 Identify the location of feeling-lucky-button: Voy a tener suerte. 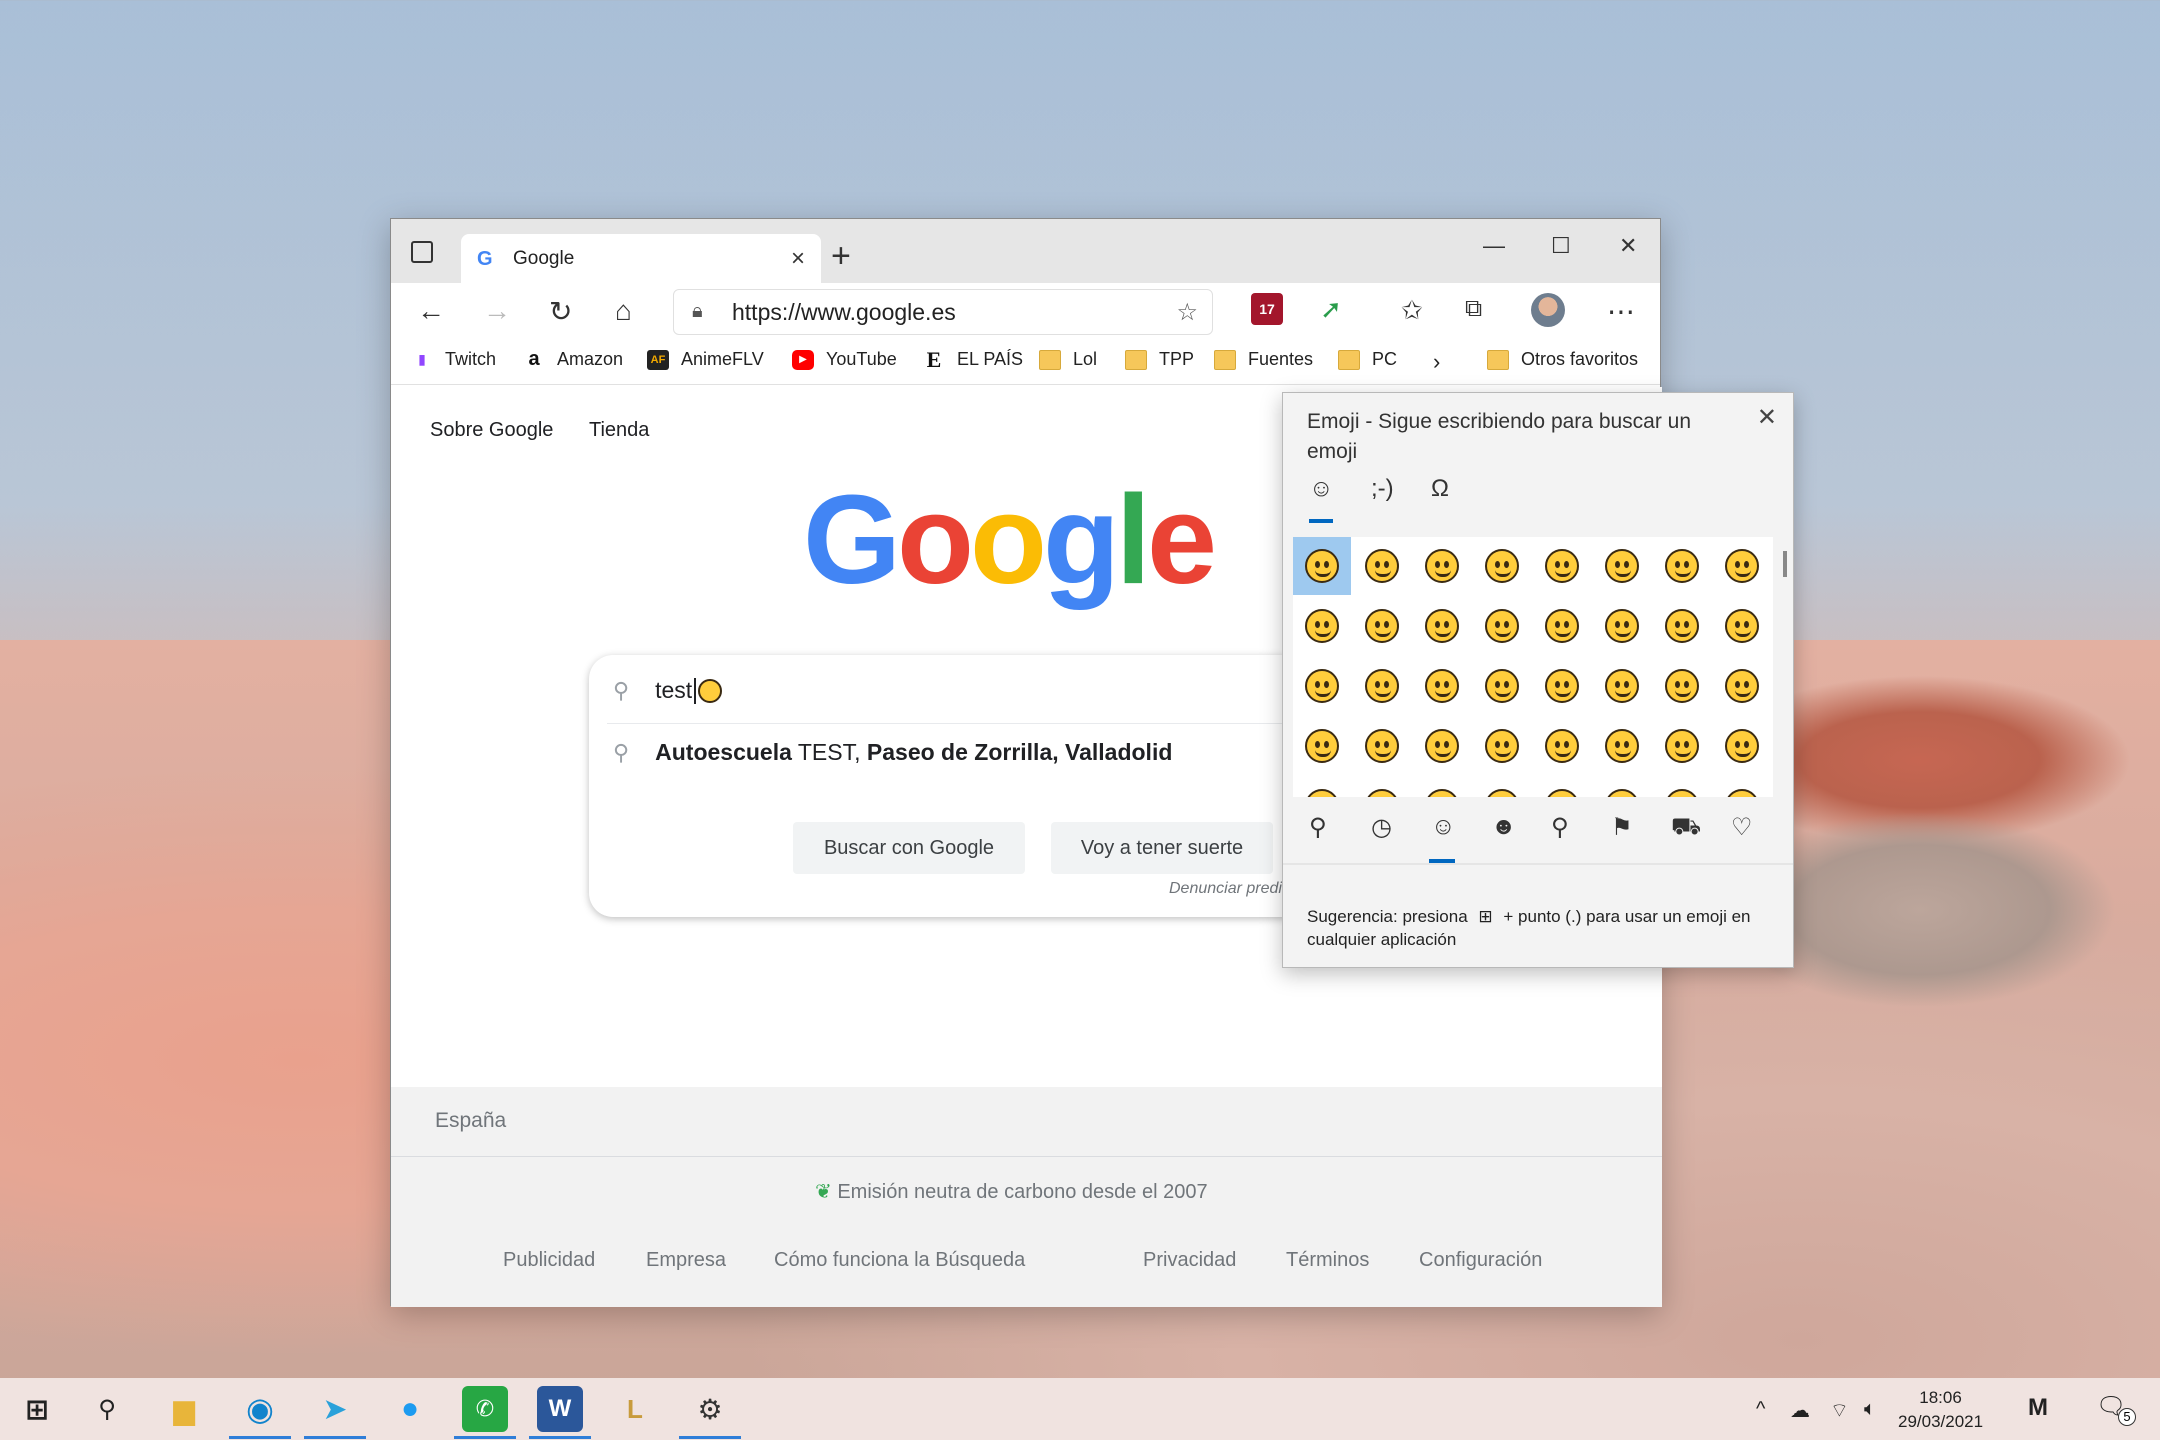
(1162, 848).